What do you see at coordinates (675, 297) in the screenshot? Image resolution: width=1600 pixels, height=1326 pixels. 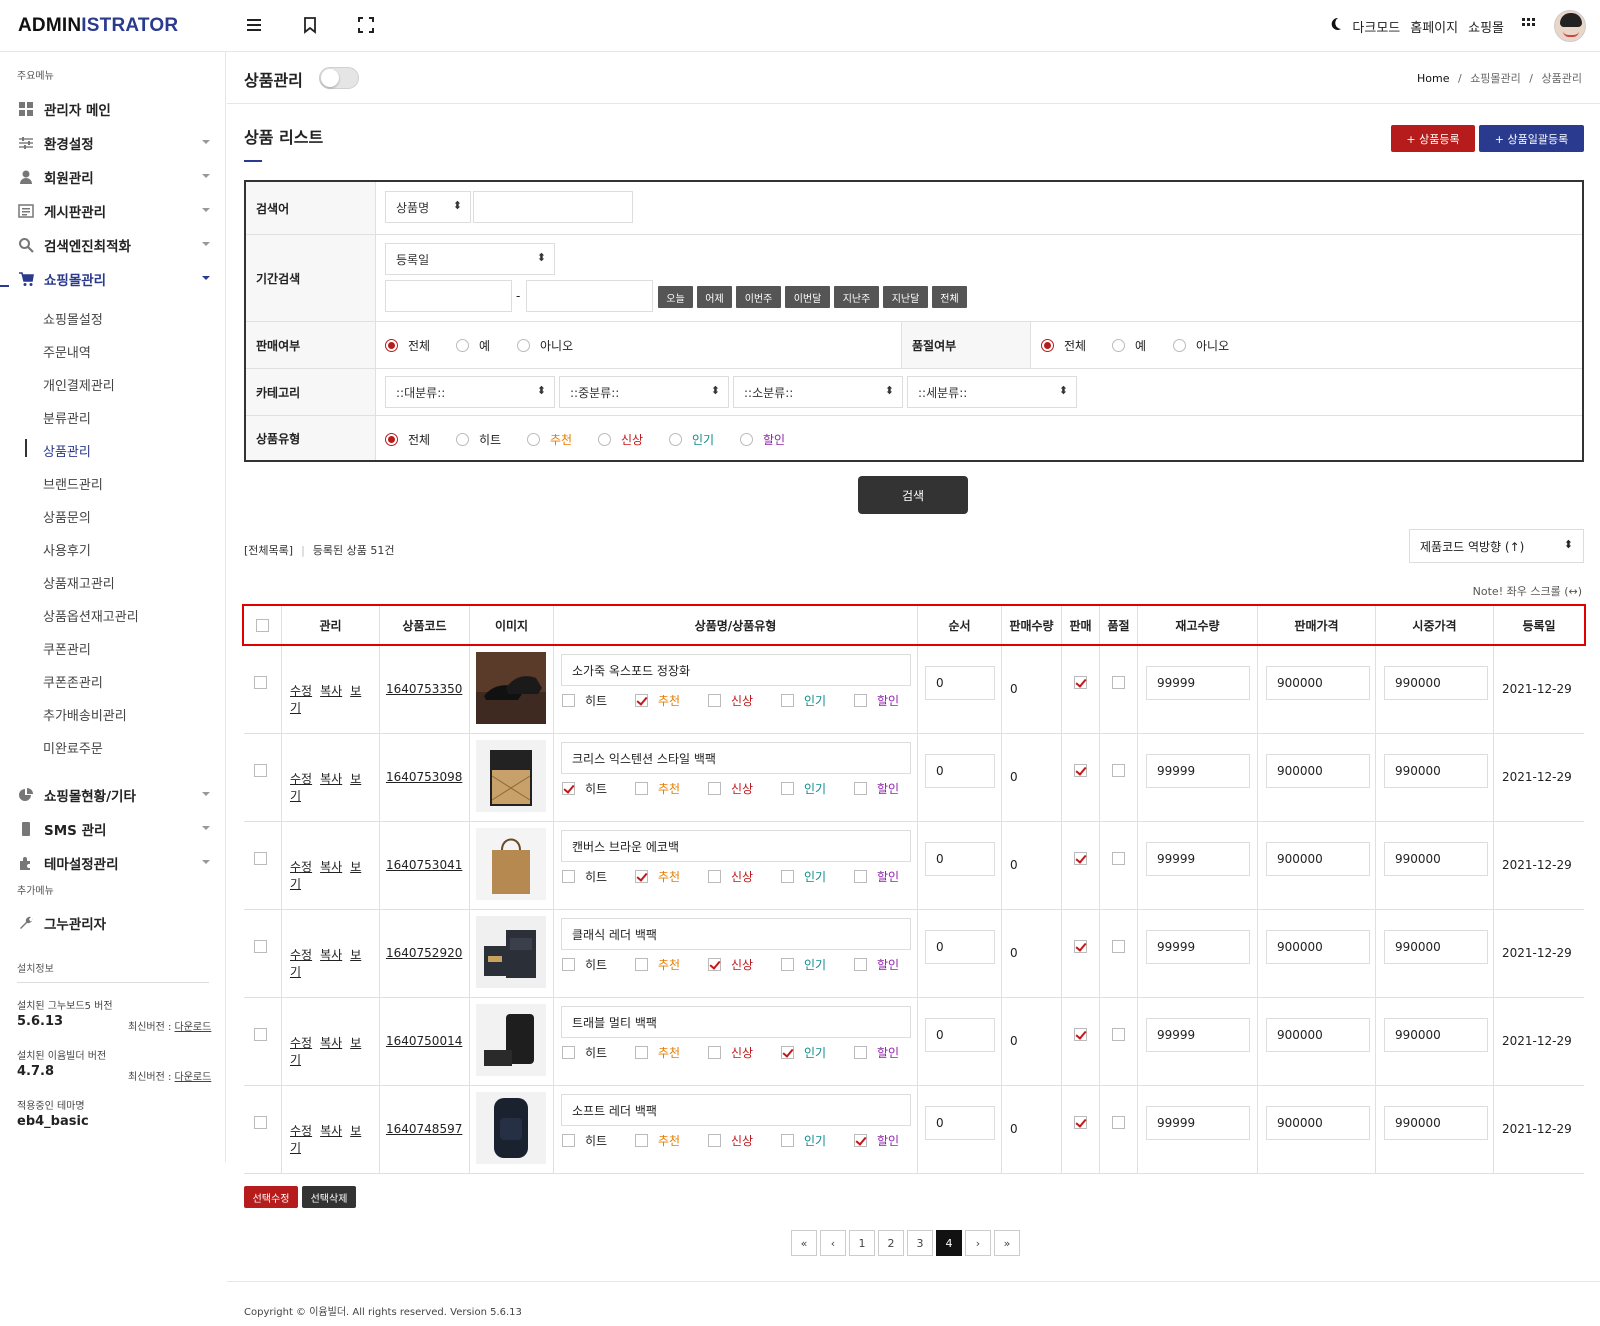 I see `date-today-button: 오늘` at bounding box center [675, 297].